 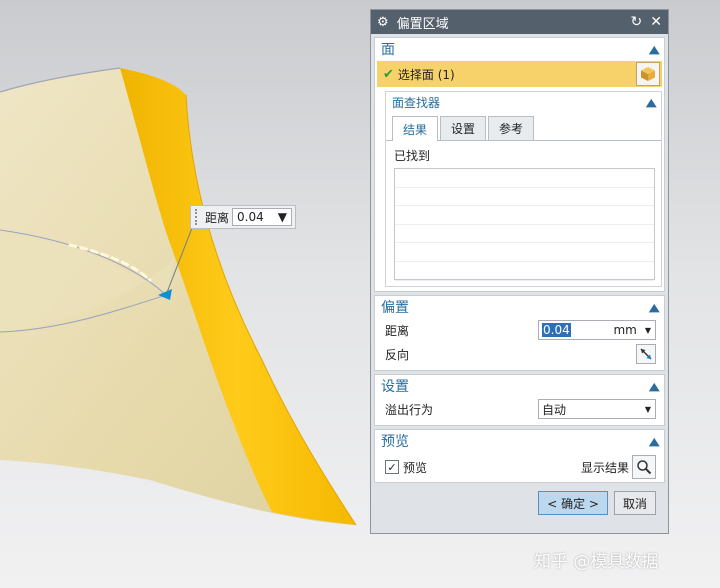 What do you see at coordinates (519, 467) in the screenshot?
I see `preview-row: ✓ 预览 显示结果` at bounding box center [519, 467].